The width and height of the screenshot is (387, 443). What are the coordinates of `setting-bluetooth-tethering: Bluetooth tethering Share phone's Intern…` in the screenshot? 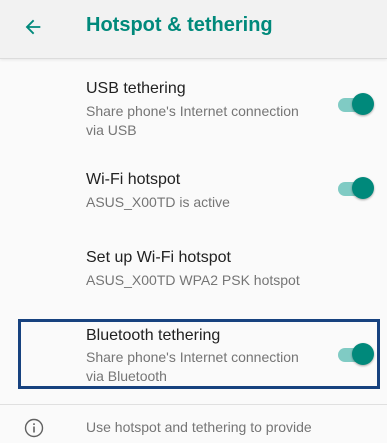 It's located at (193, 355).